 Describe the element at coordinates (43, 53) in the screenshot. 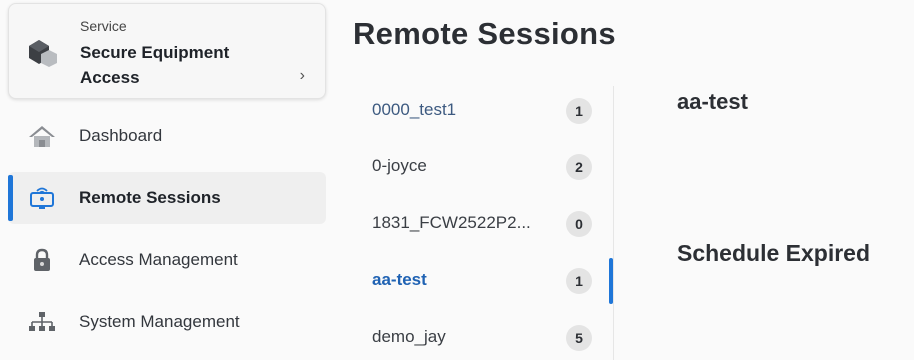

I see `cube-icon` at that location.